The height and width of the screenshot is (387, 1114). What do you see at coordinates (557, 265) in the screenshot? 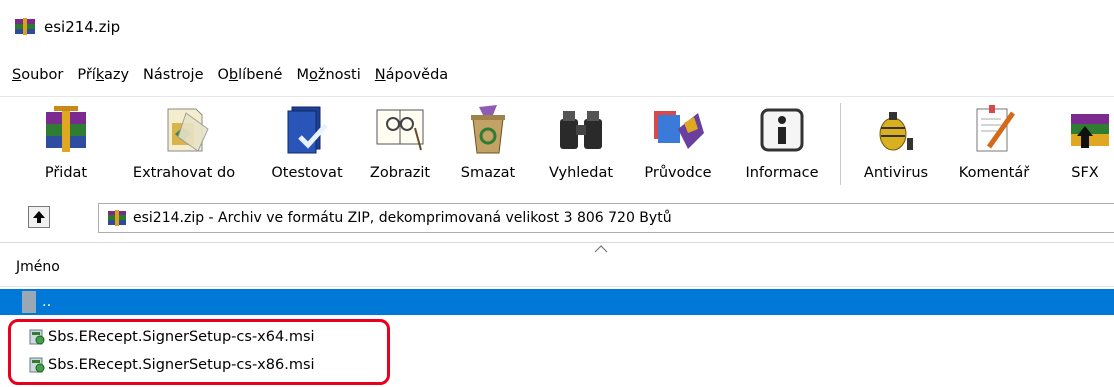
I see `column-header-name: Jméno` at bounding box center [557, 265].